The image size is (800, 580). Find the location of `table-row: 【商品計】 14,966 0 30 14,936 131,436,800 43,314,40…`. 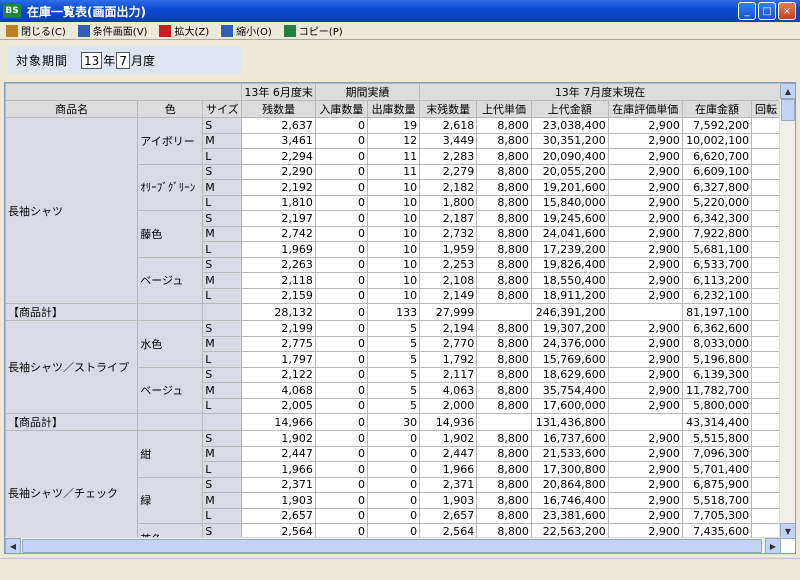

table-row: 【商品計】 14,966 0 30 14,936 131,436,800 43,314,40… is located at coordinates (393, 422).